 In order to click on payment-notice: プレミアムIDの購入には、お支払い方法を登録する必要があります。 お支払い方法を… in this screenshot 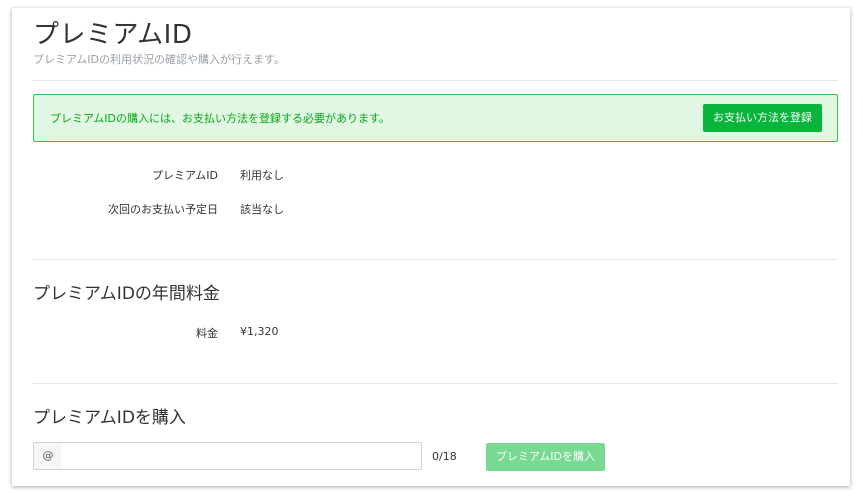, I will do `click(435, 118)`.